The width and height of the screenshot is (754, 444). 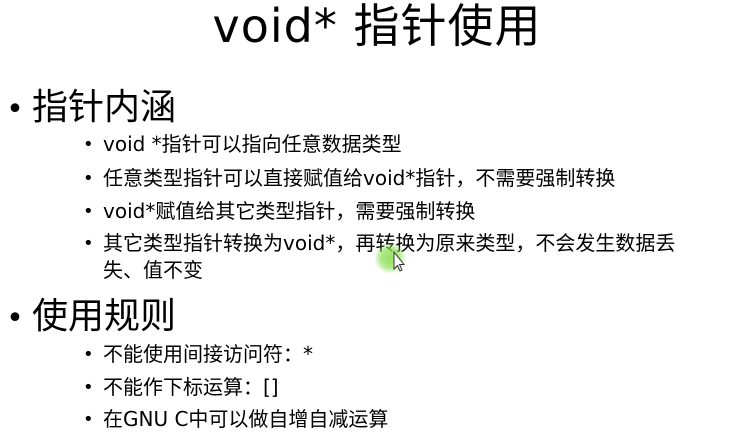 What do you see at coordinates (377, 26) in the screenshot?
I see `slide-title: void* 指针使用` at bounding box center [377, 26].